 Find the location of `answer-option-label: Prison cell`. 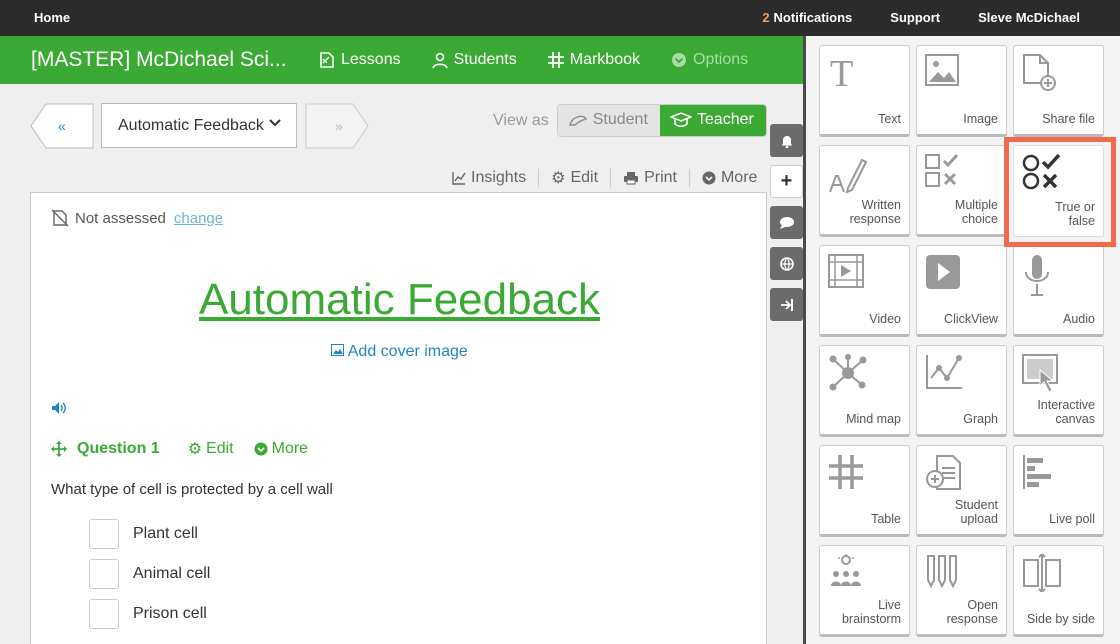

answer-option-label: Prison cell is located at coordinates (170, 613).